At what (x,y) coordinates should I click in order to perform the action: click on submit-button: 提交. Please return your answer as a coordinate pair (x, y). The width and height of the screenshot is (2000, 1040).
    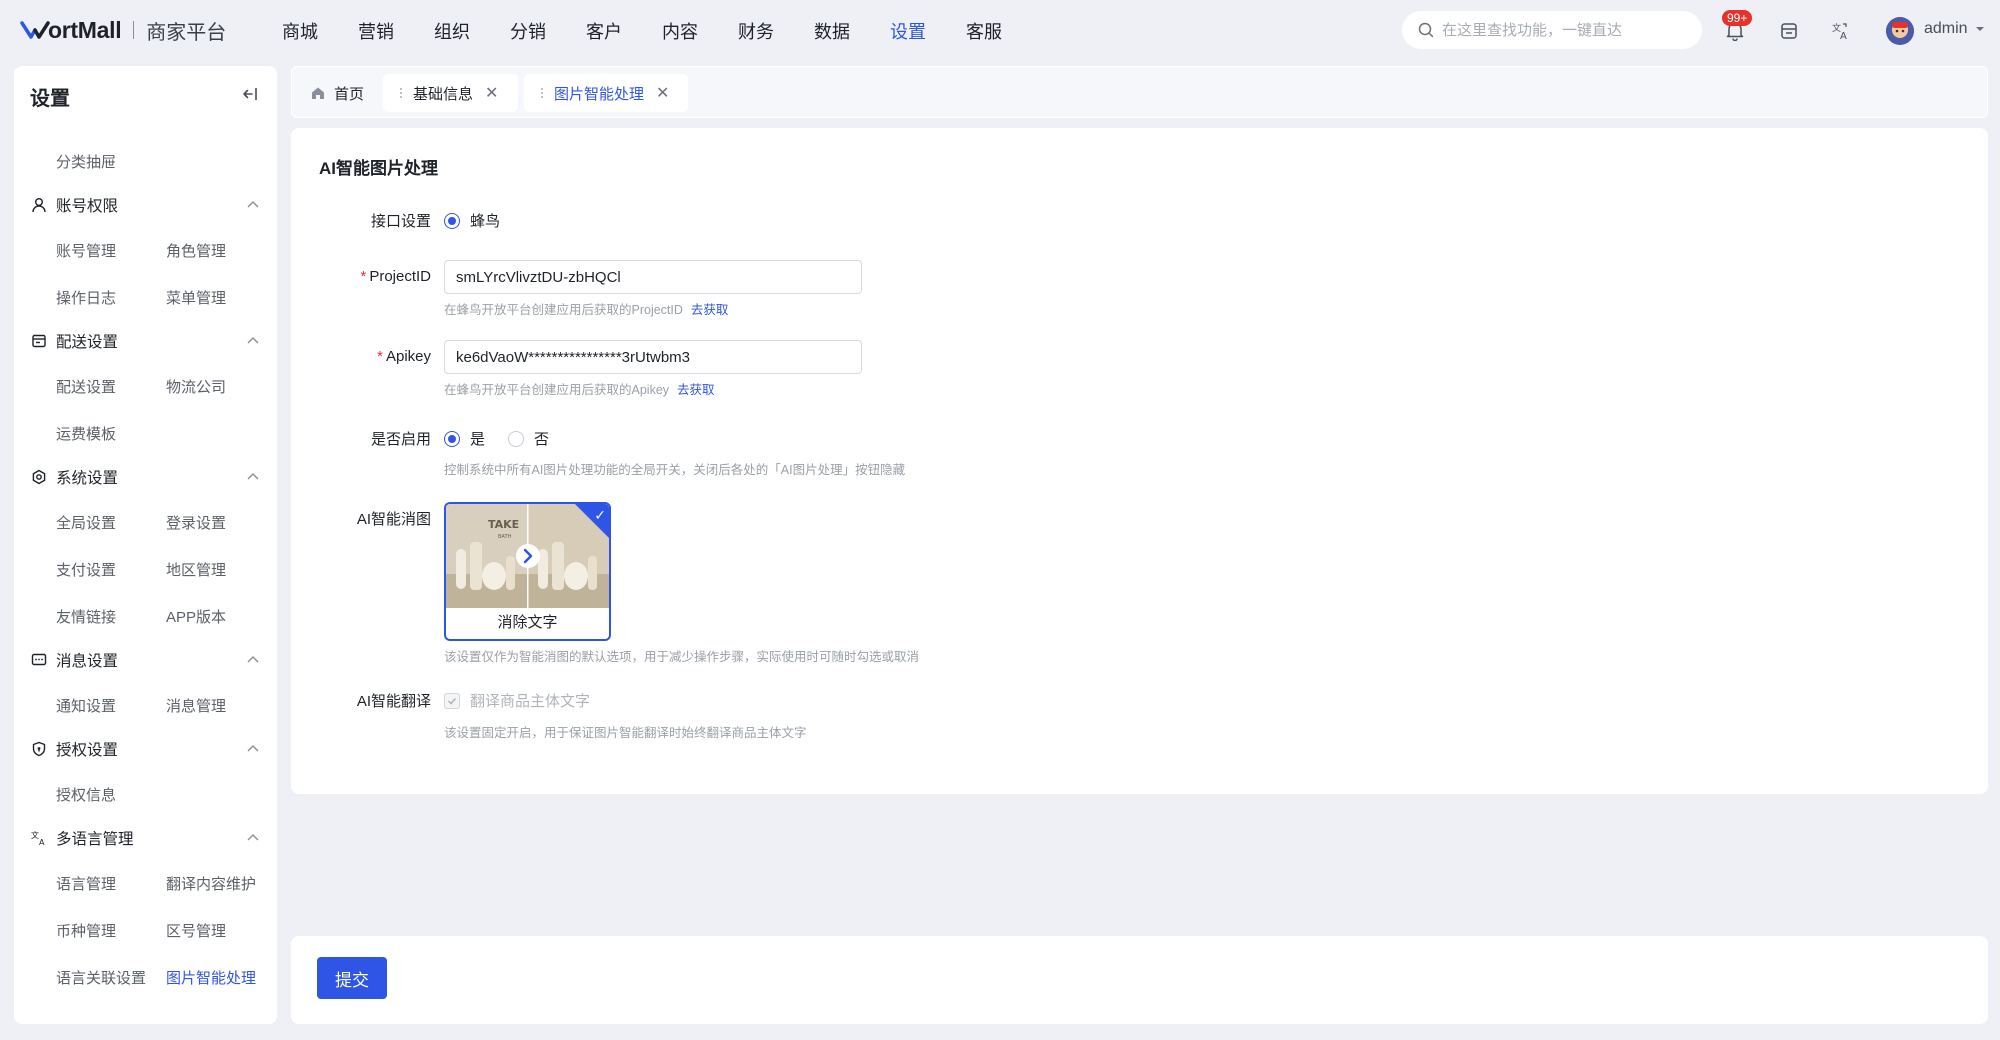
    Looking at the image, I should click on (352, 978).